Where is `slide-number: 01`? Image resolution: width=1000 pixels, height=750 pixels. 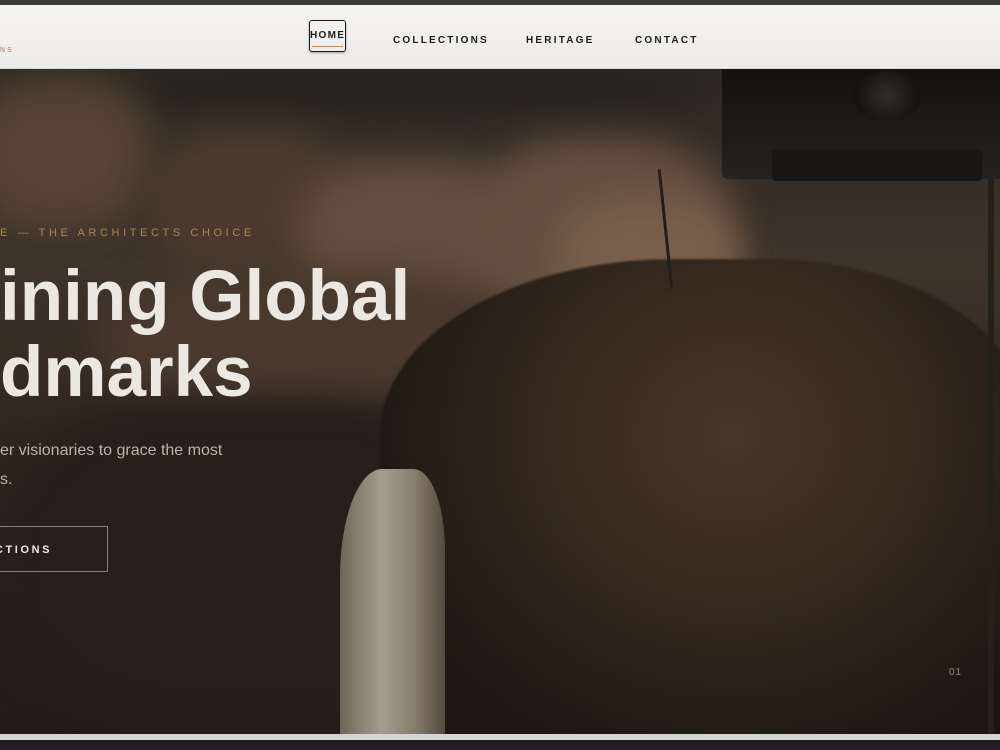 slide-number: 01 is located at coordinates (956, 672).